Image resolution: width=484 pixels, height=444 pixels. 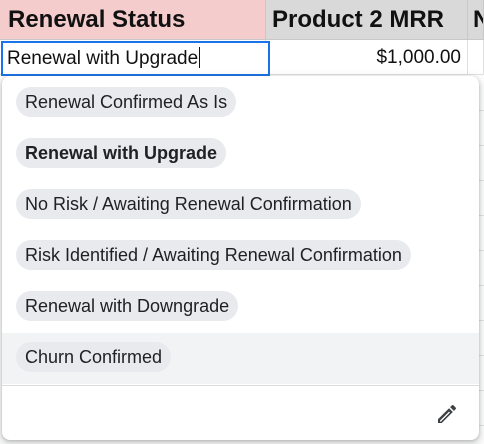 What do you see at coordinates (240, 385) in the screenshot?
I see `panel-divider` at bounding box center [240, 385].